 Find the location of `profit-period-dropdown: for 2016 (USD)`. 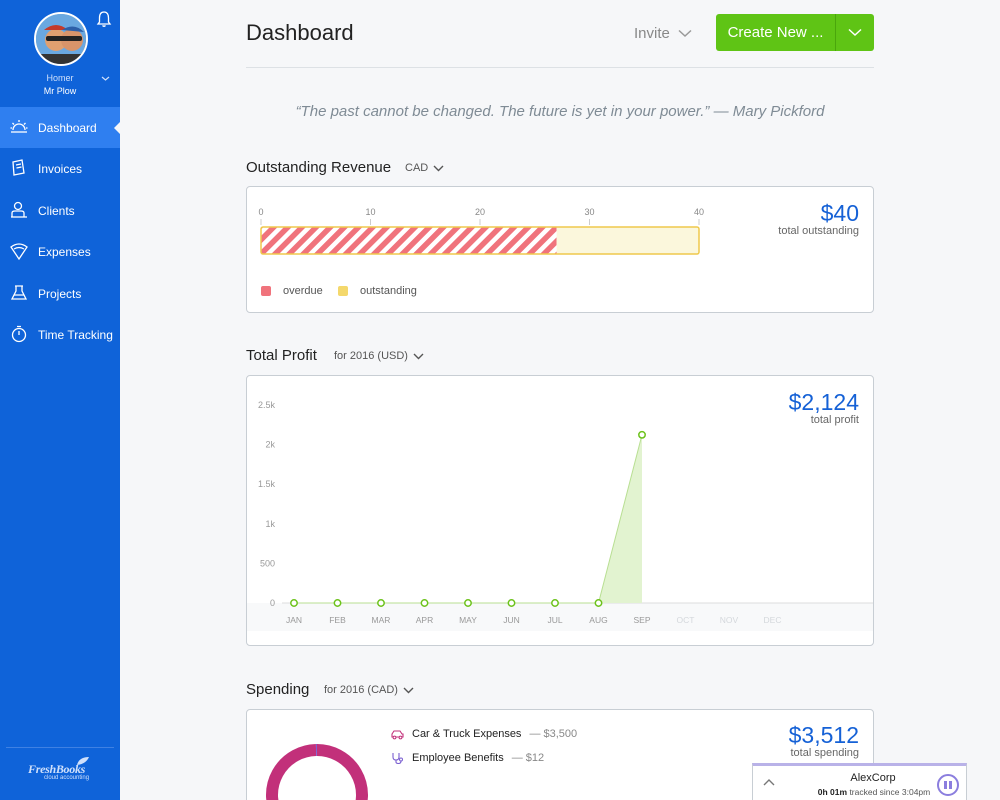

profit-period-dropdown: for 2016 (USD) is located at coordinates (379, 356).